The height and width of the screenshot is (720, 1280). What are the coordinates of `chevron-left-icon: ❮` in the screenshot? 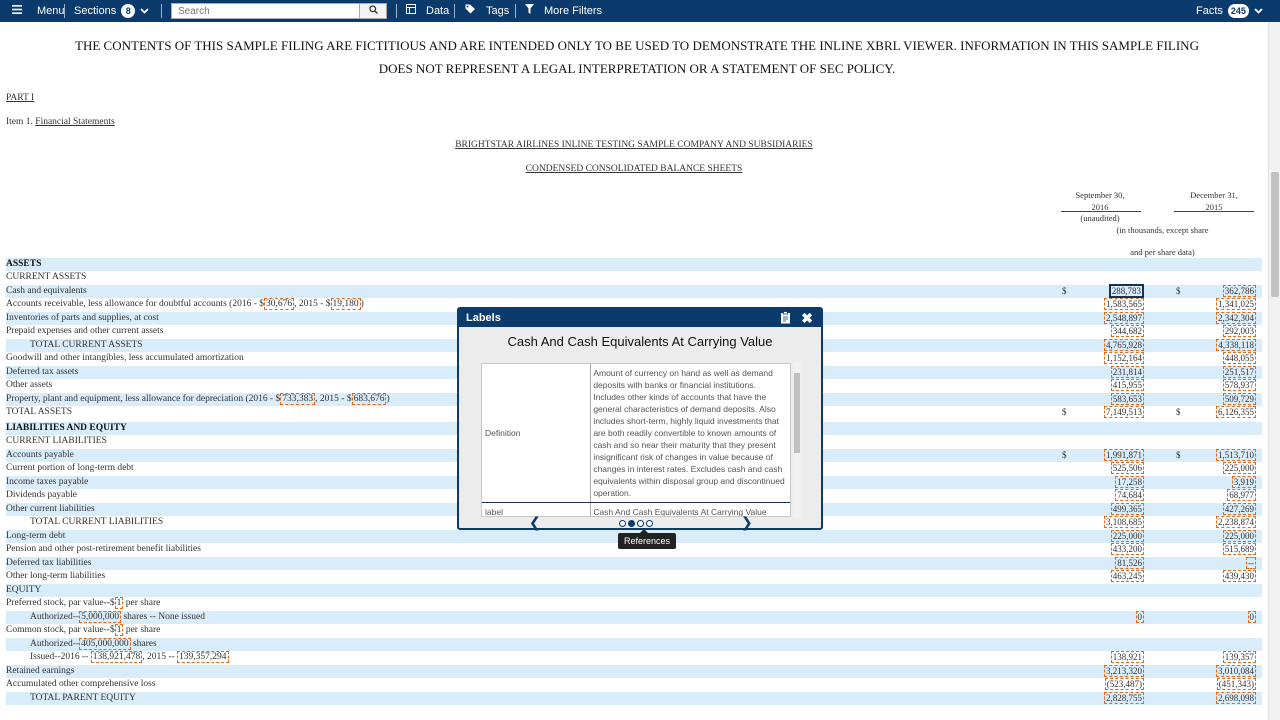 It's located at (535, 523).